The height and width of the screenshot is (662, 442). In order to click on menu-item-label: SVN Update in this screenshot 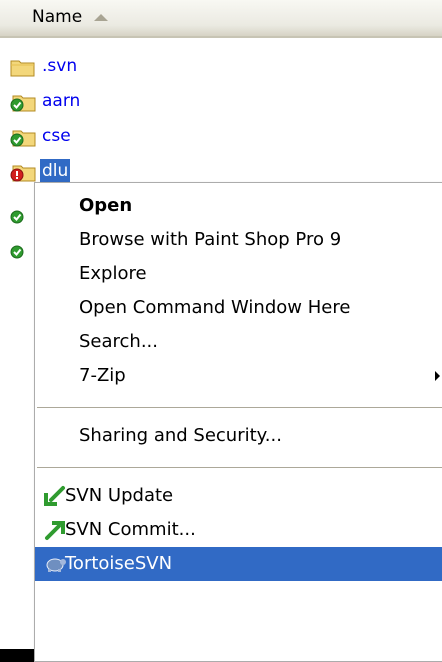, I will do `click(119, 495)`.